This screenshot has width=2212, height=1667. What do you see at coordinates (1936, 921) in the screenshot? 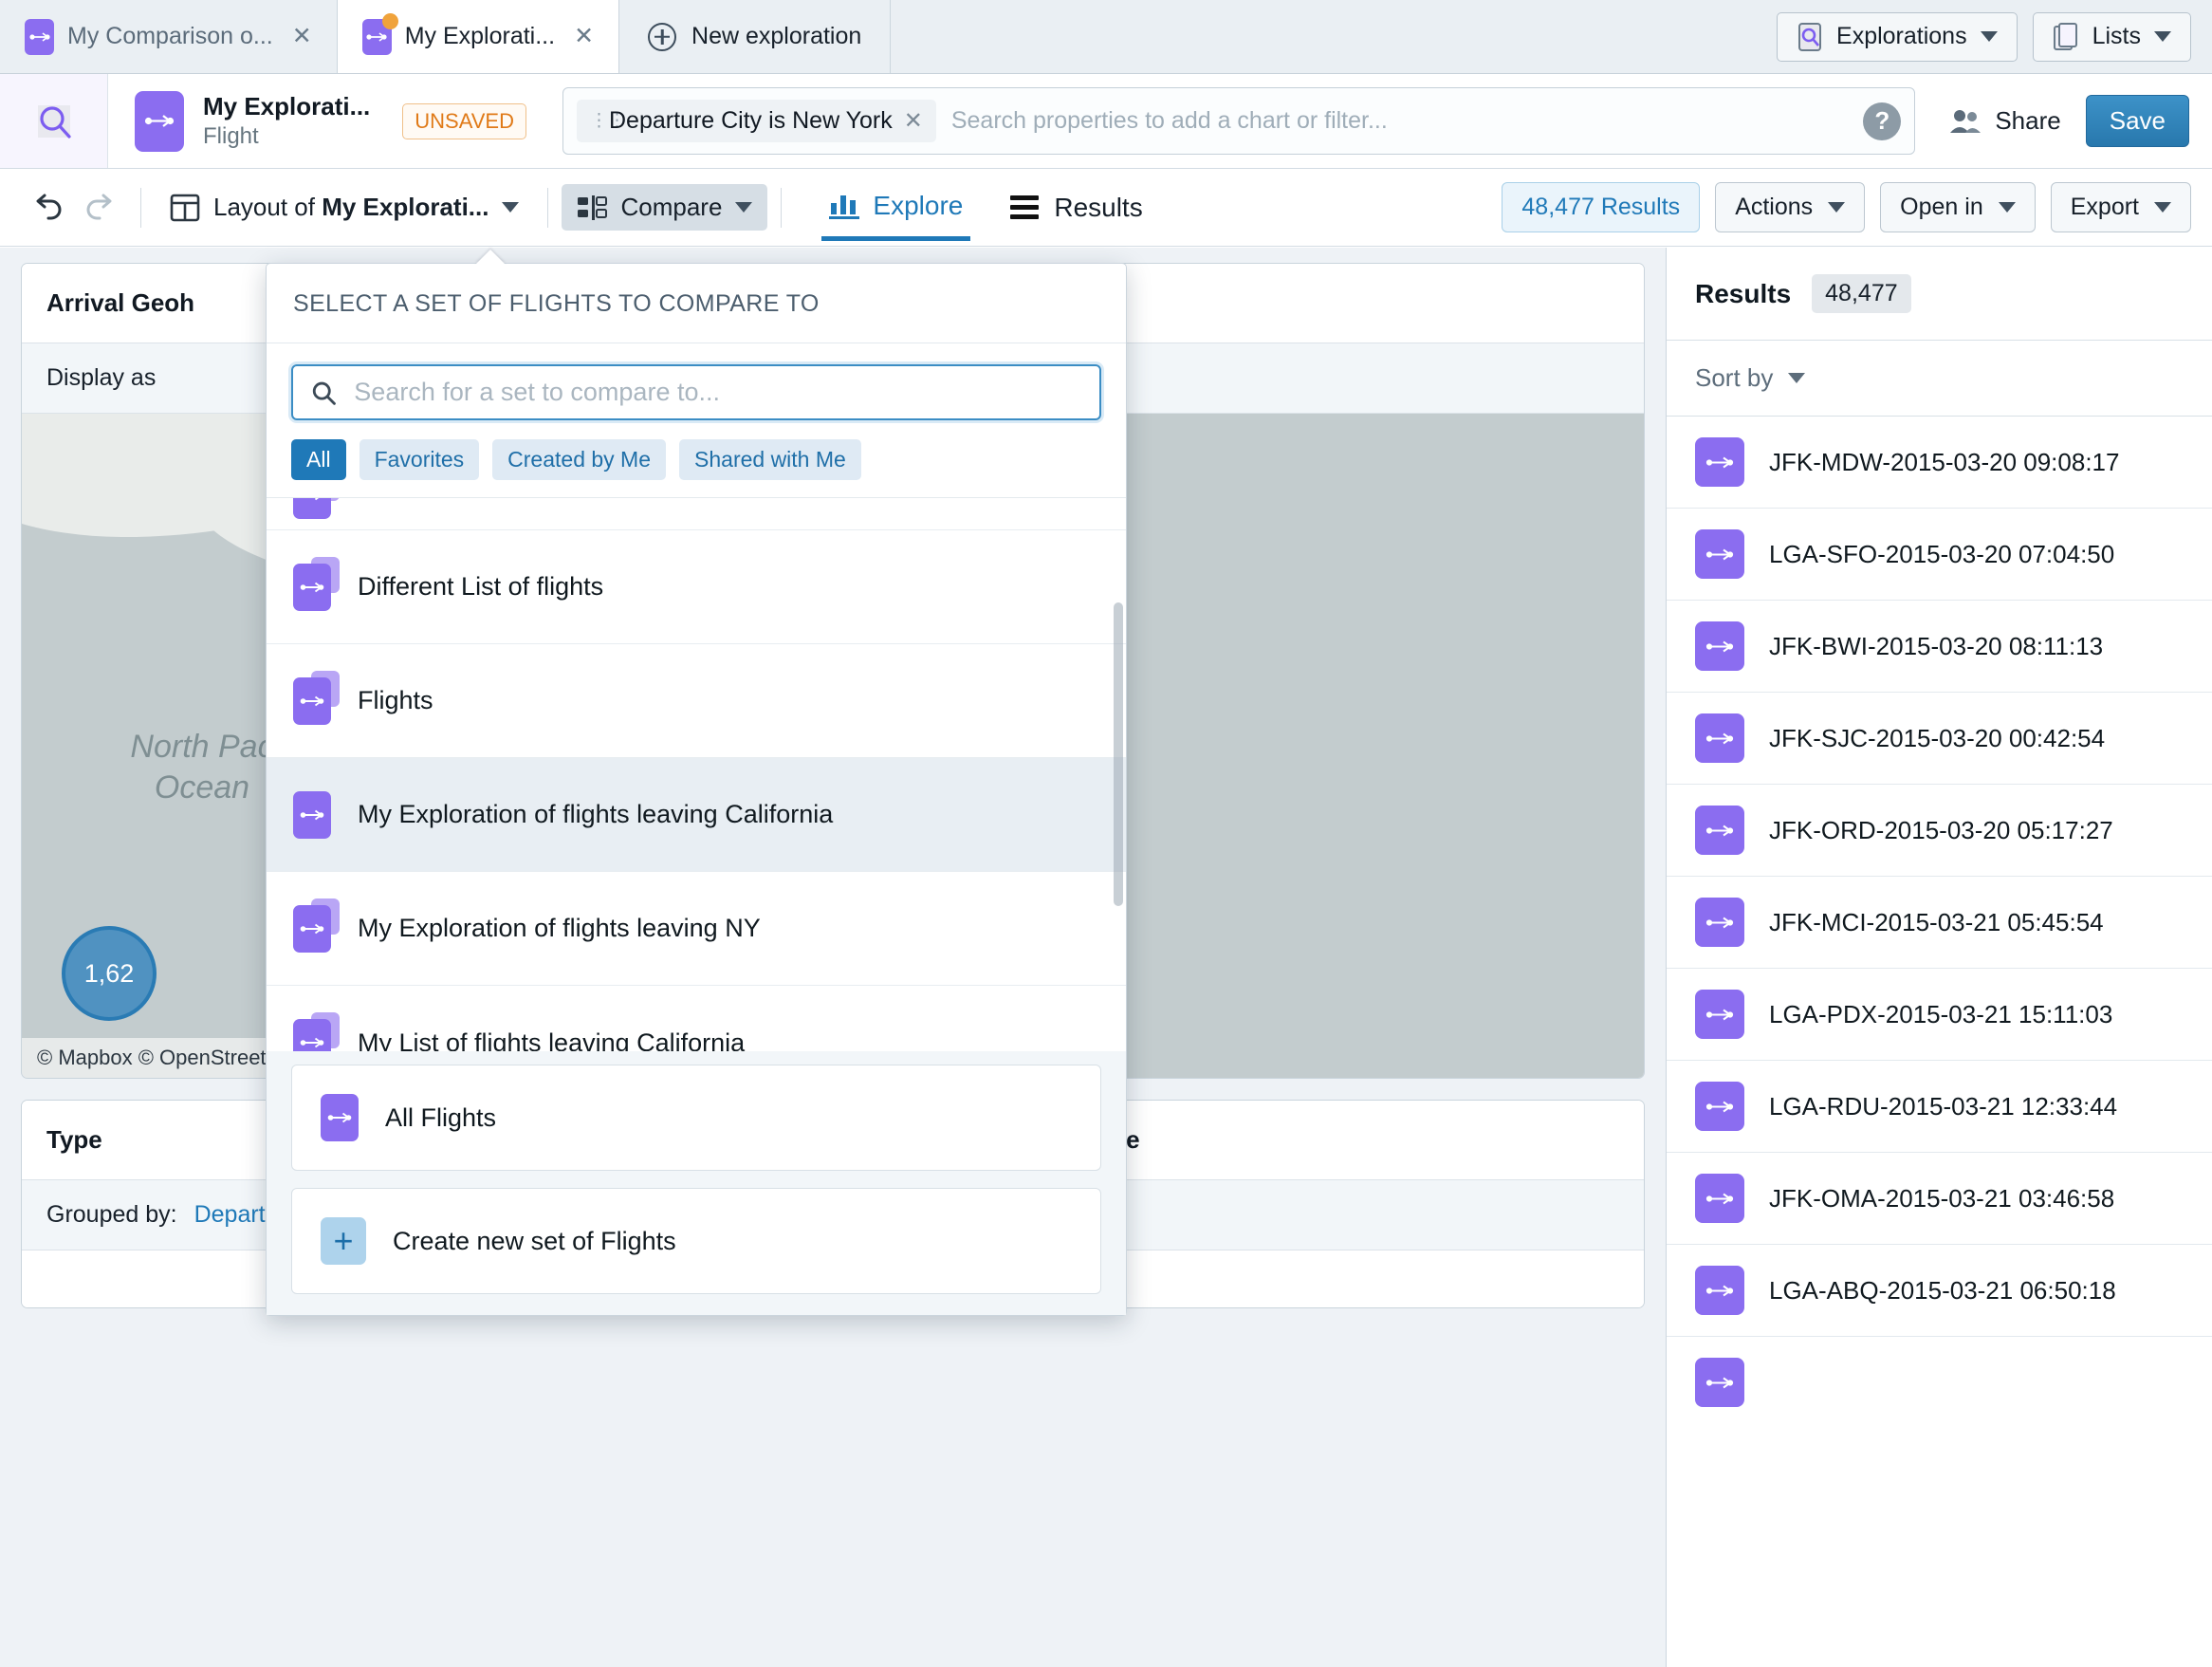
I see `list-item-label: JFK-MCI-2015-03-21 05:45:54` at bounding box center [1936, 921].